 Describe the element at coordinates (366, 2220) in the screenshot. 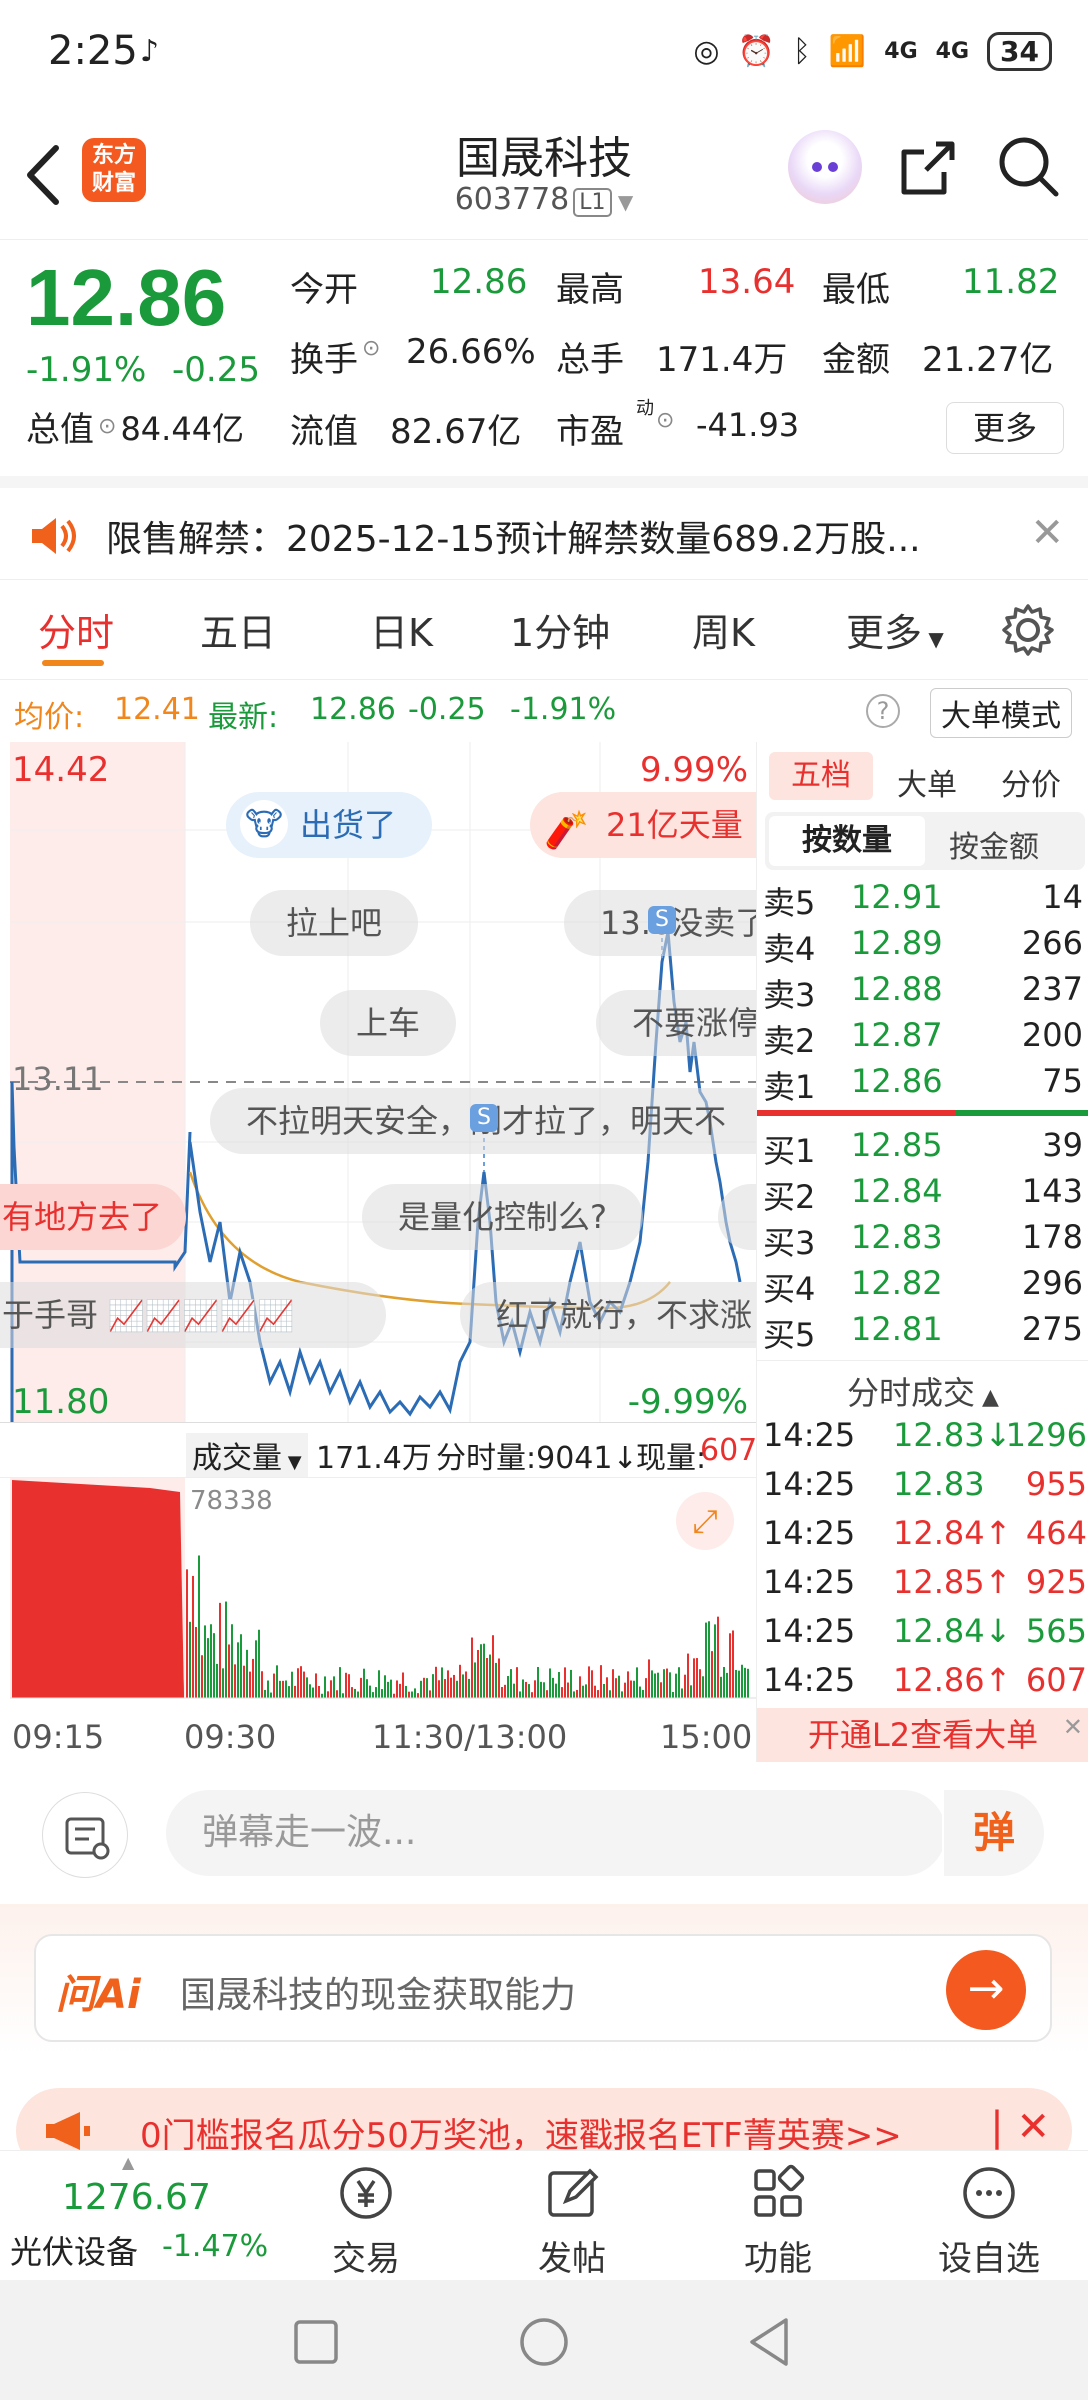

I see `nav-trade: 交易` at that location.